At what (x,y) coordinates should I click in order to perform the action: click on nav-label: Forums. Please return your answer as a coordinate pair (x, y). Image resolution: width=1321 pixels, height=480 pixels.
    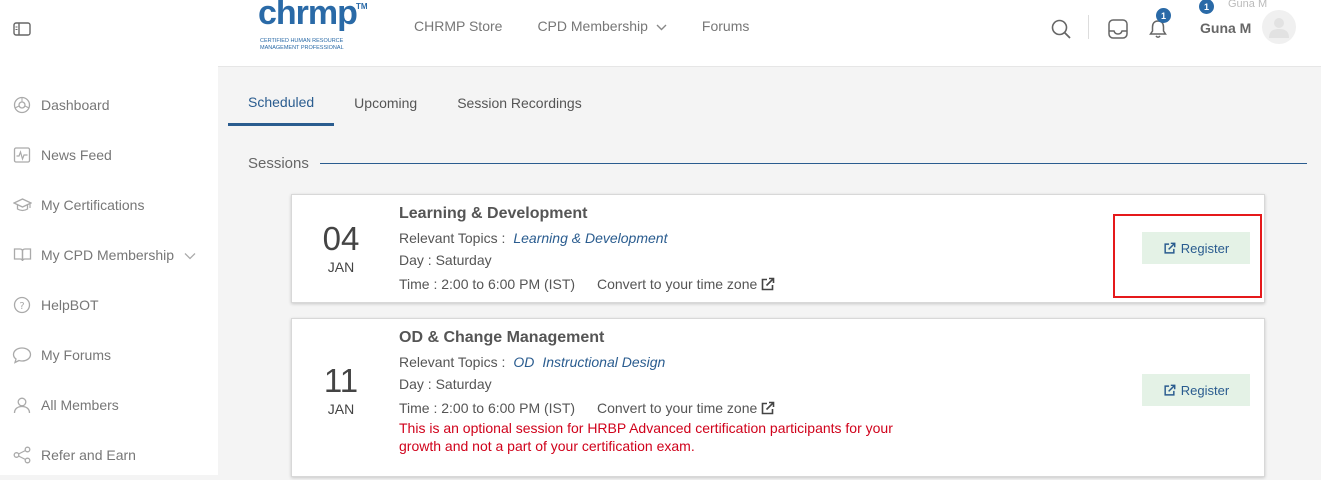
    Looking at the image, I should click on (725, 26).